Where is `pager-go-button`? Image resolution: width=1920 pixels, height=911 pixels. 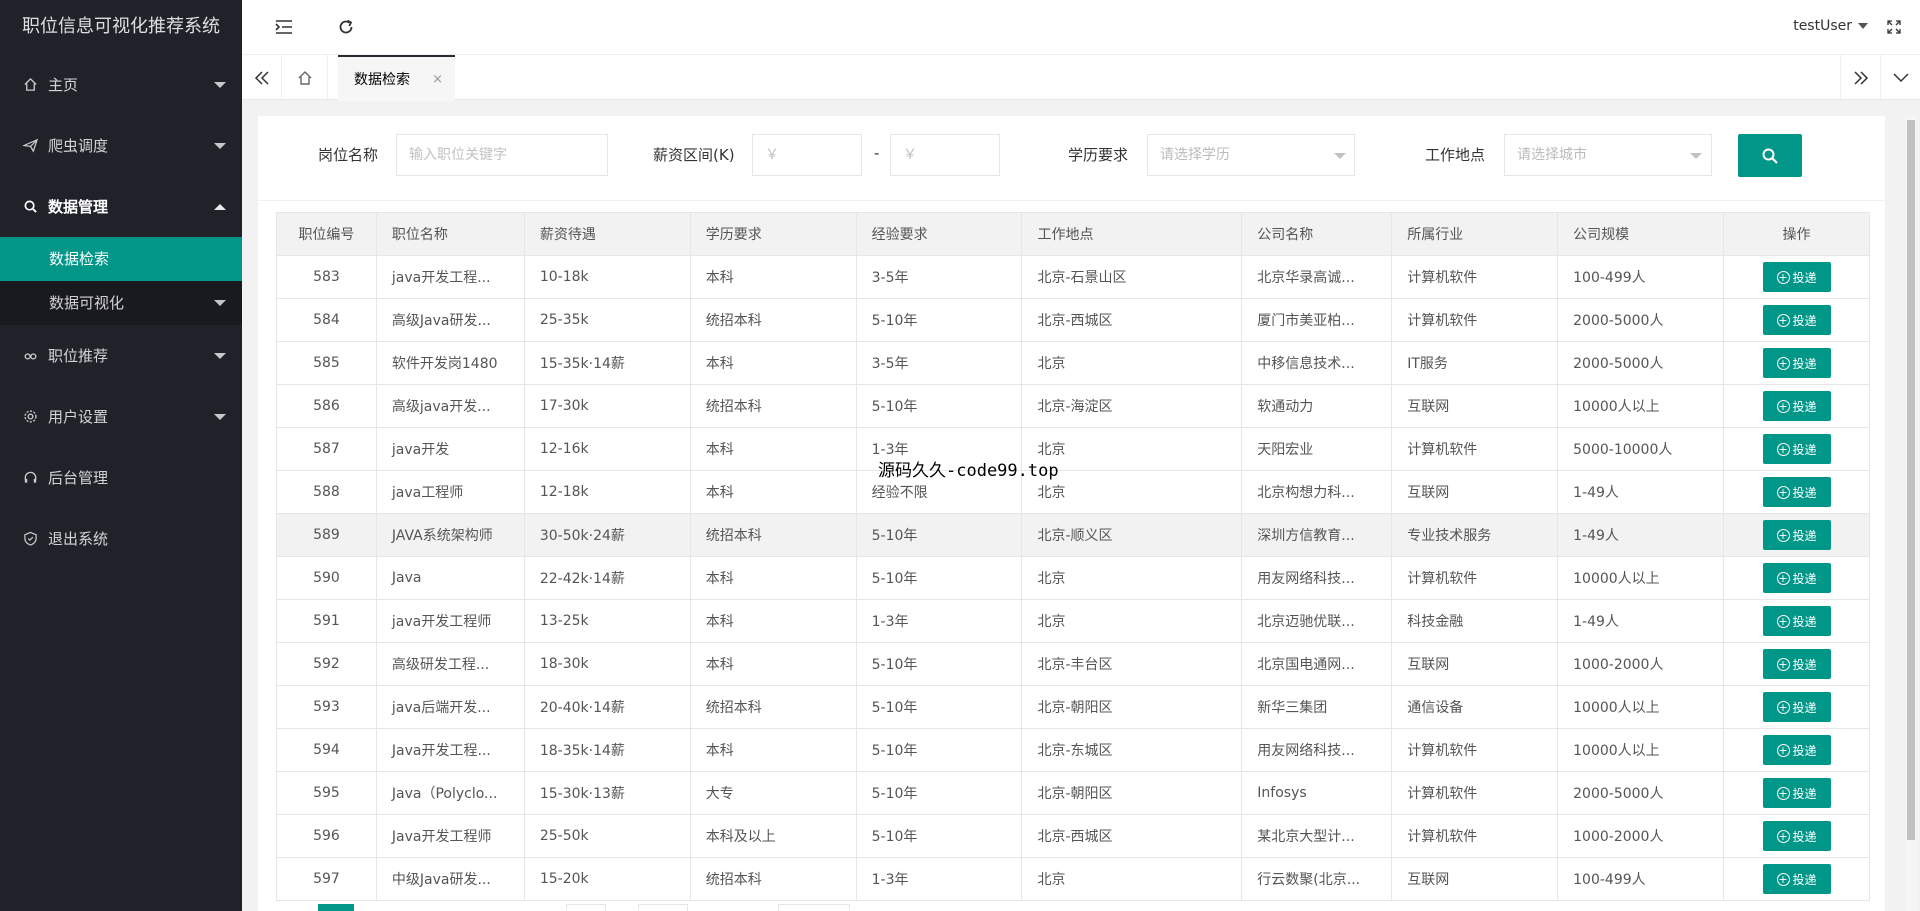
pager-go-button is located at coordinates (663, 907).